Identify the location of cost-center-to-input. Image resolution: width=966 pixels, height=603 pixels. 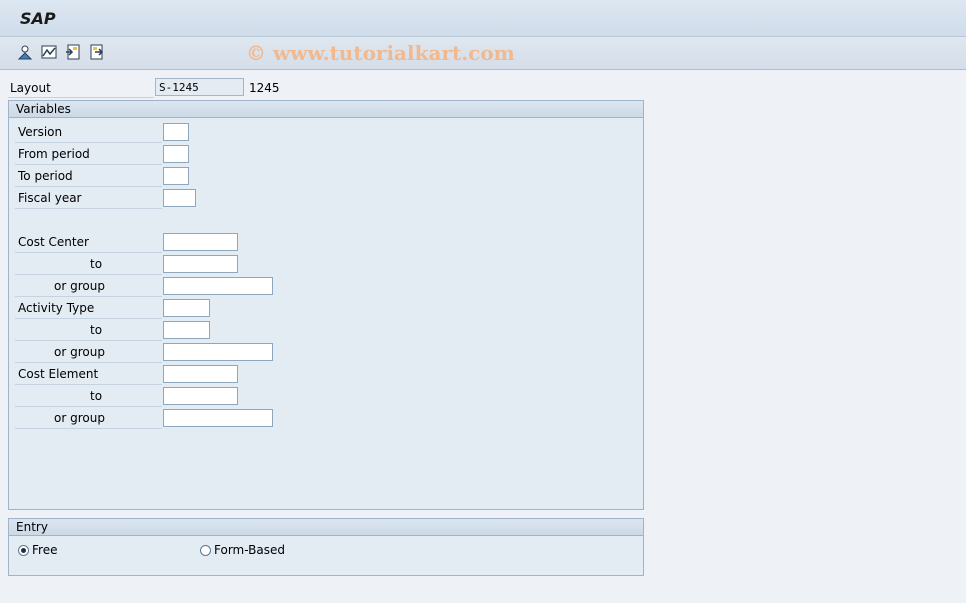
(200, 264).